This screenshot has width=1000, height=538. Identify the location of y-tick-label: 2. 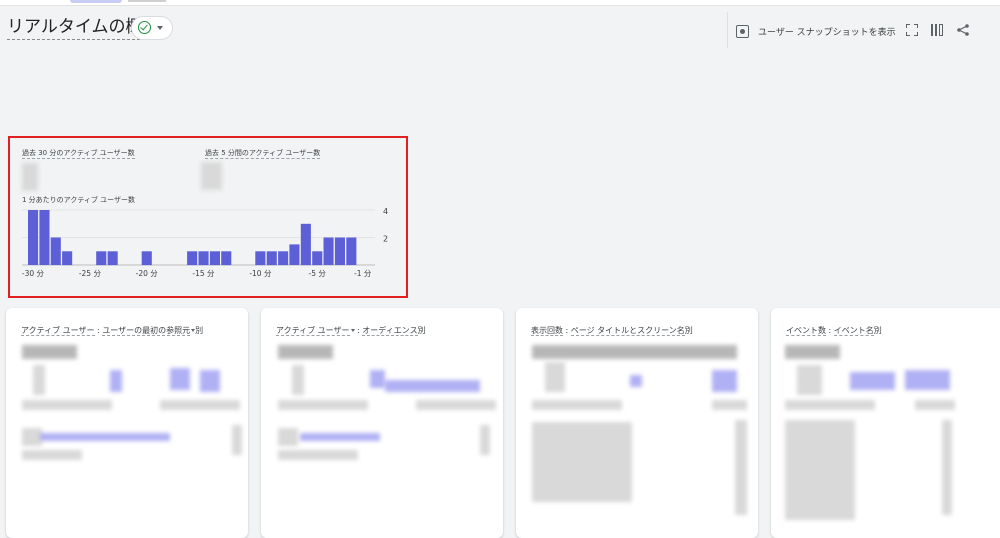
(385, 239).